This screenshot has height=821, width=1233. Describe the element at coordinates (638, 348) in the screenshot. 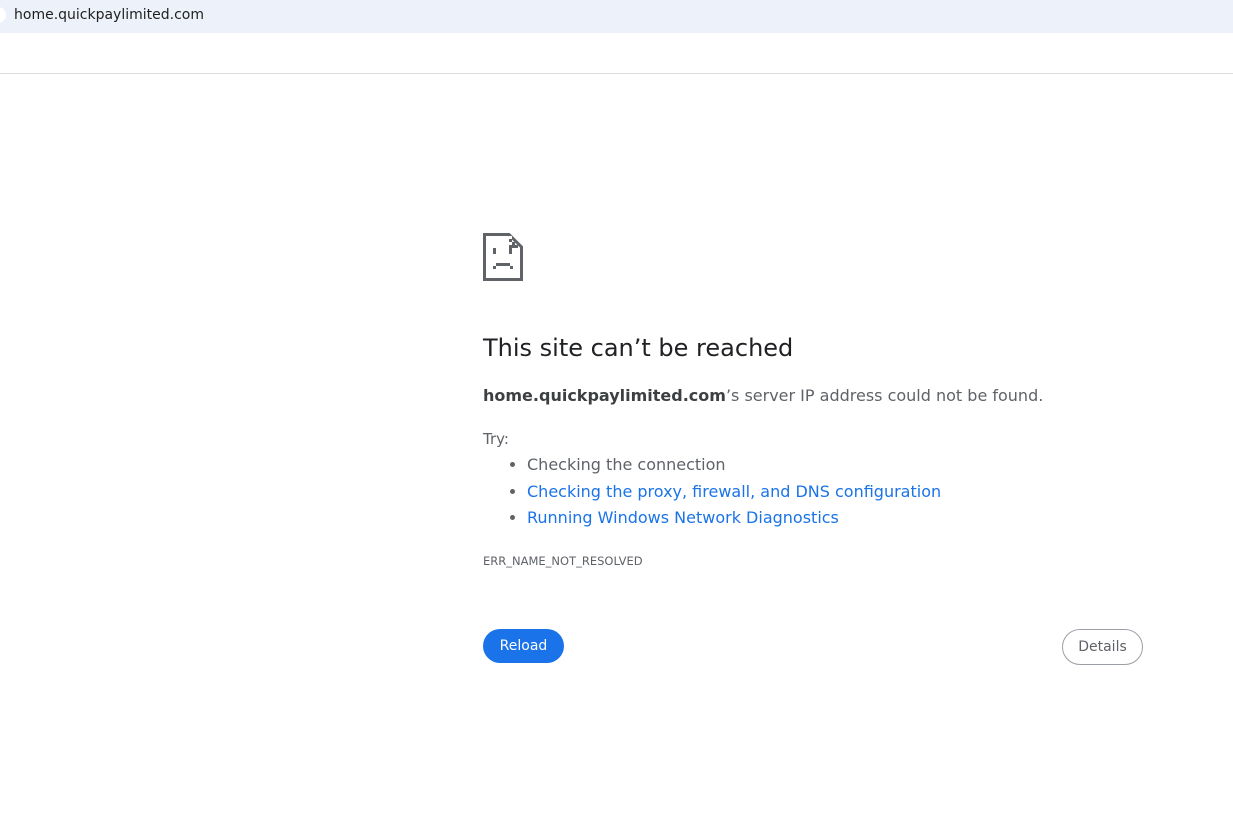

I see `error-title: This site can’t be reached` at that location.